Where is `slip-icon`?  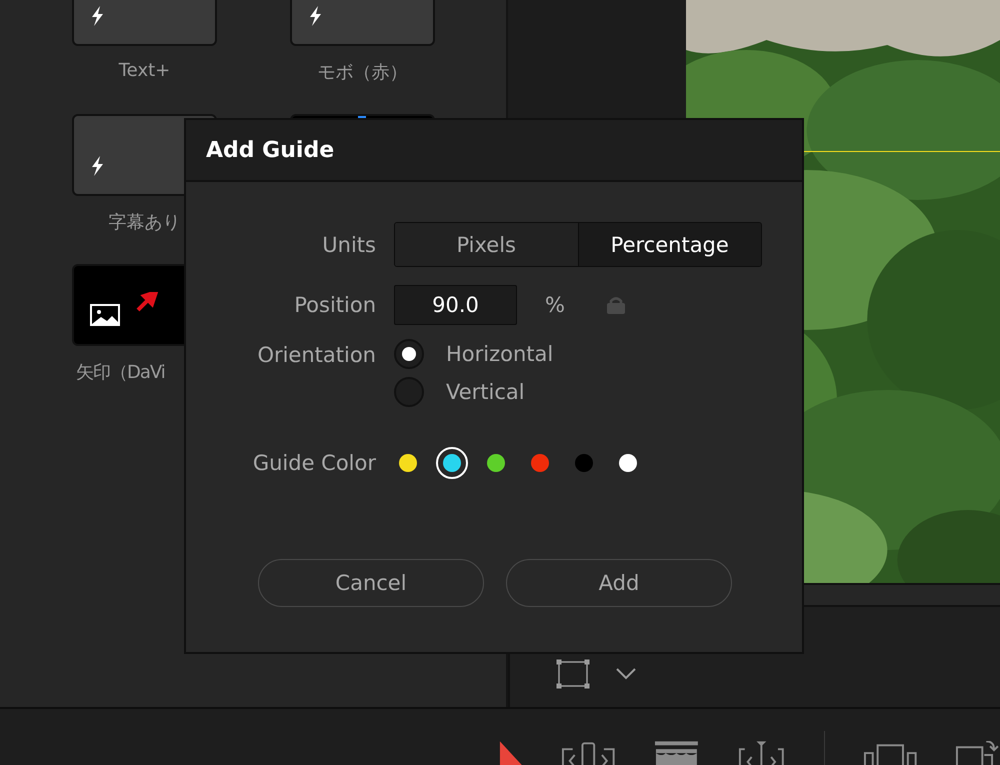 slip-icon is located at coordinates (761, 753).